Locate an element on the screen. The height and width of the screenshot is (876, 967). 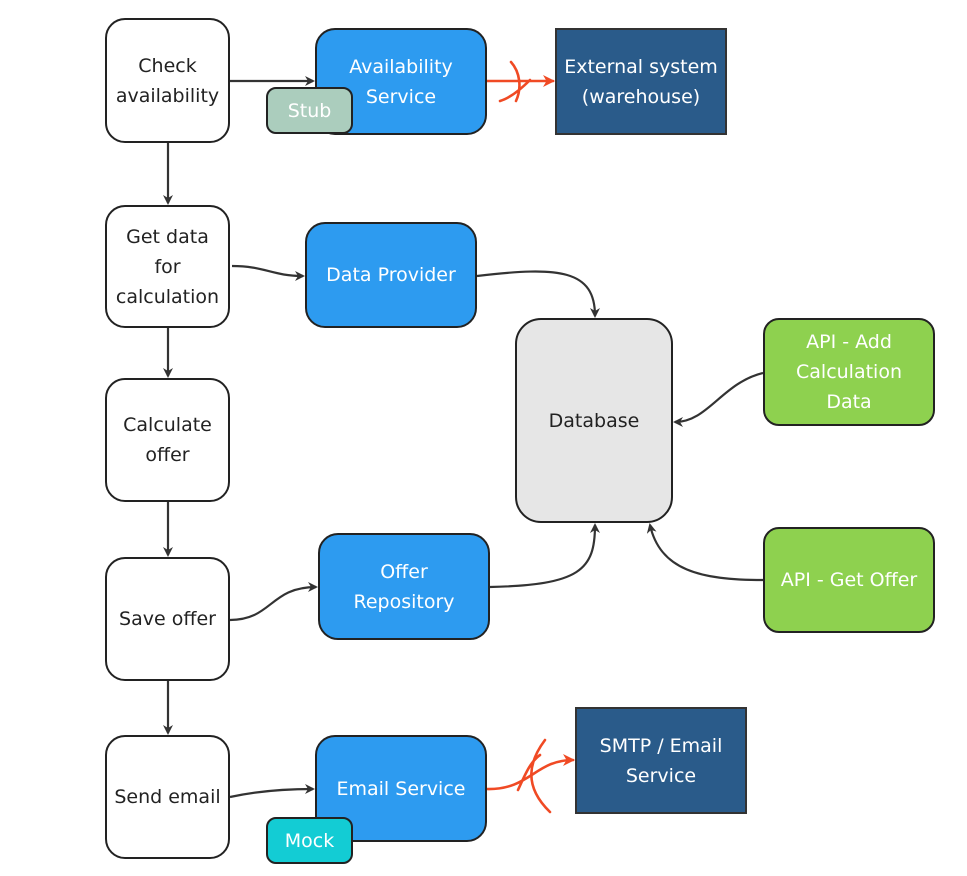
step-calculate-offer: Calculate offer is located at coordinates (167, 440).